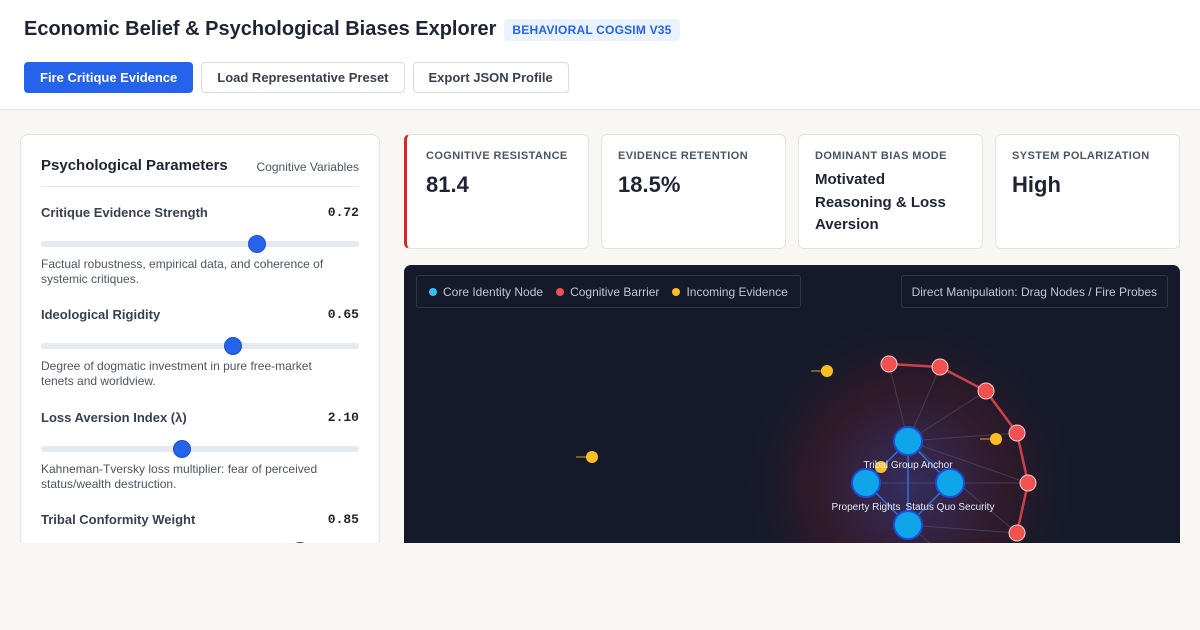  Describe the element at coordinates (343, 314) in the screenshot. I see `param-value: 0.65` at that location.